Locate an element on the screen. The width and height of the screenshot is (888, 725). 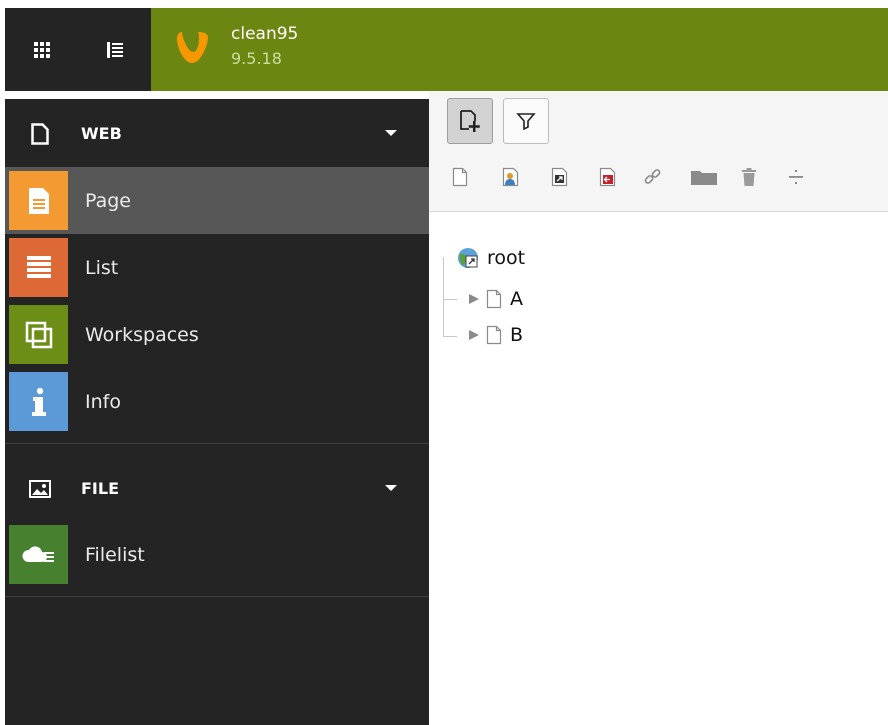
module-group-label: WEB is located at coordinates (101, 133).